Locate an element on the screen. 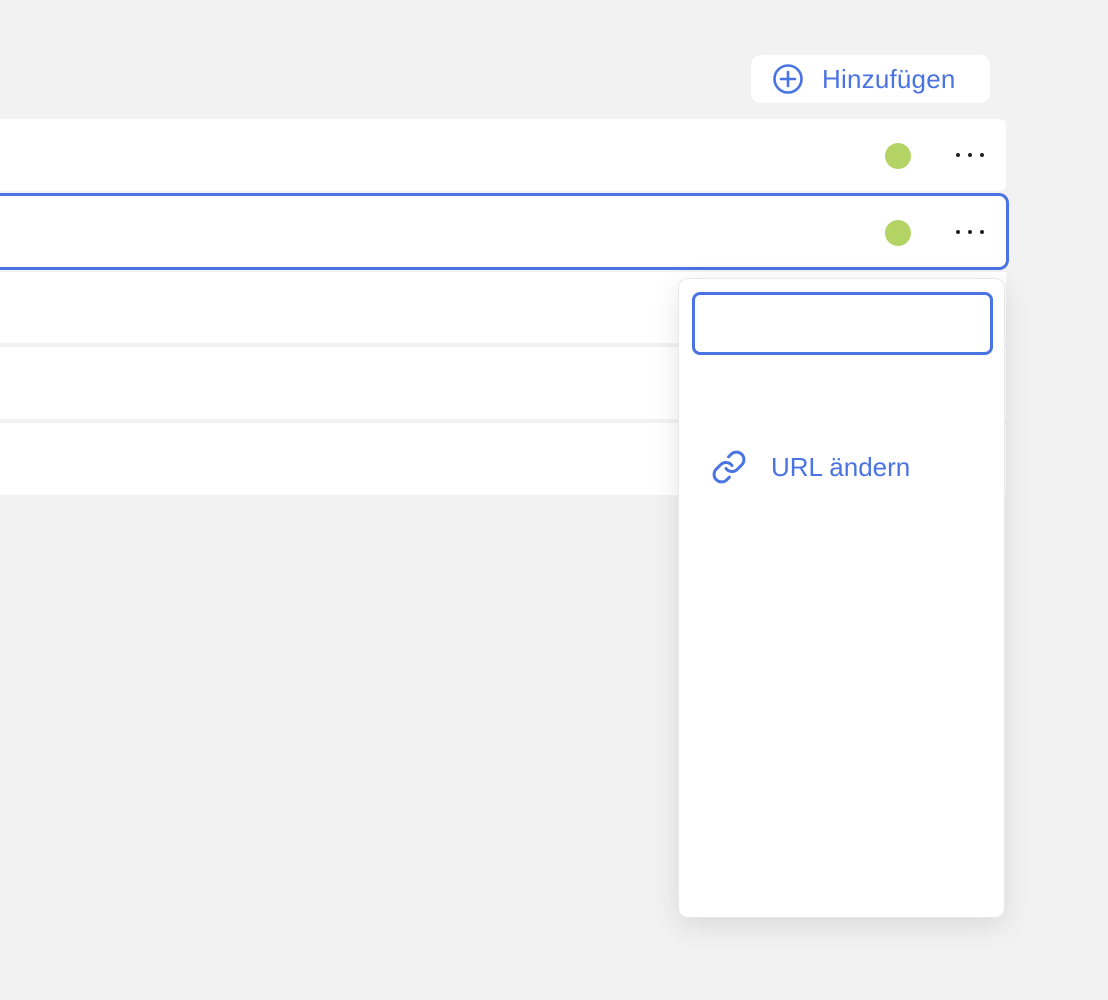 The height and width of the screenshot is (1000, 1108). dropdown-search-input is located at coordinates (842, 323).